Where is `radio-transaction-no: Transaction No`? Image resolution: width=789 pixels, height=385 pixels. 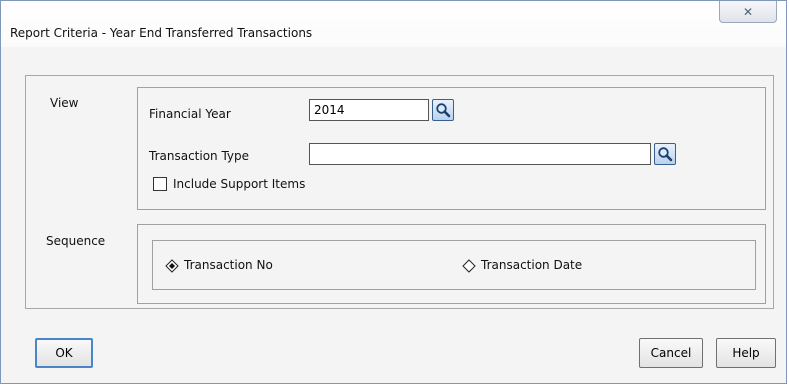 radio-transaction-no: Transaction No is located at coordinates (245, 266).